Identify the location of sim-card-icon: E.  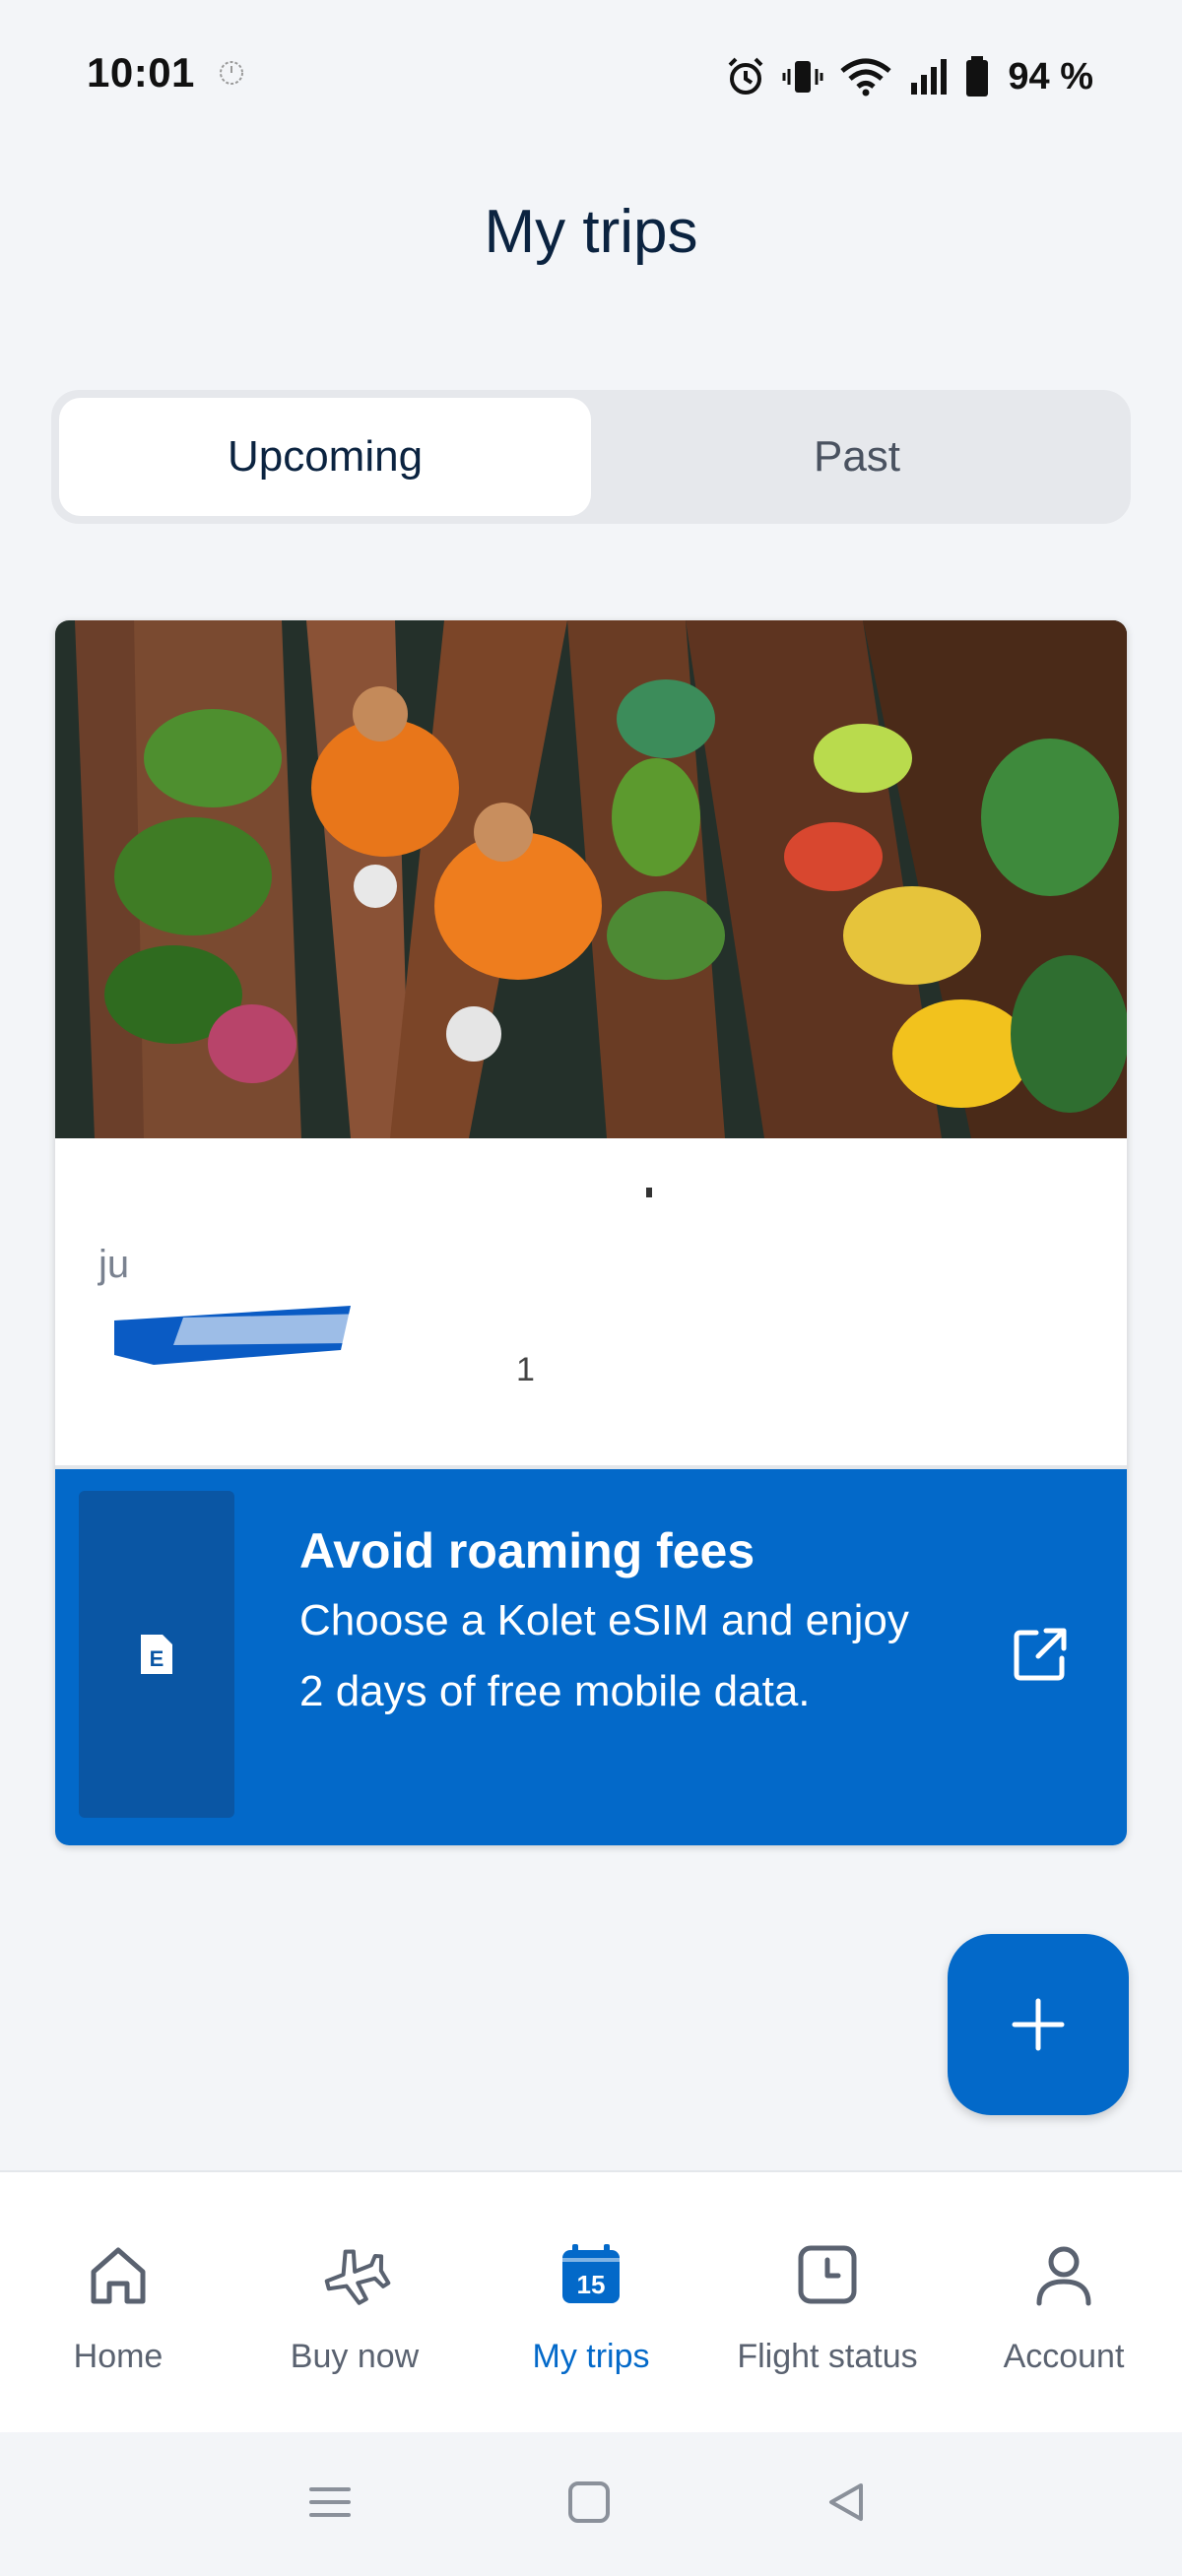
(156, 1654).